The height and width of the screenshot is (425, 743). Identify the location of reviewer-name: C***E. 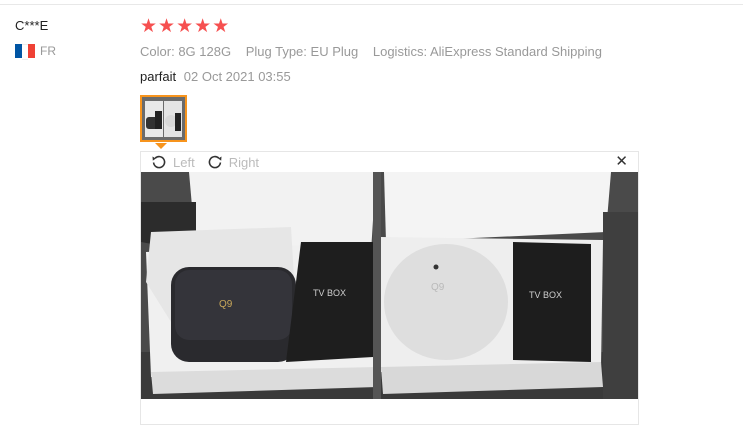
(32, 25).